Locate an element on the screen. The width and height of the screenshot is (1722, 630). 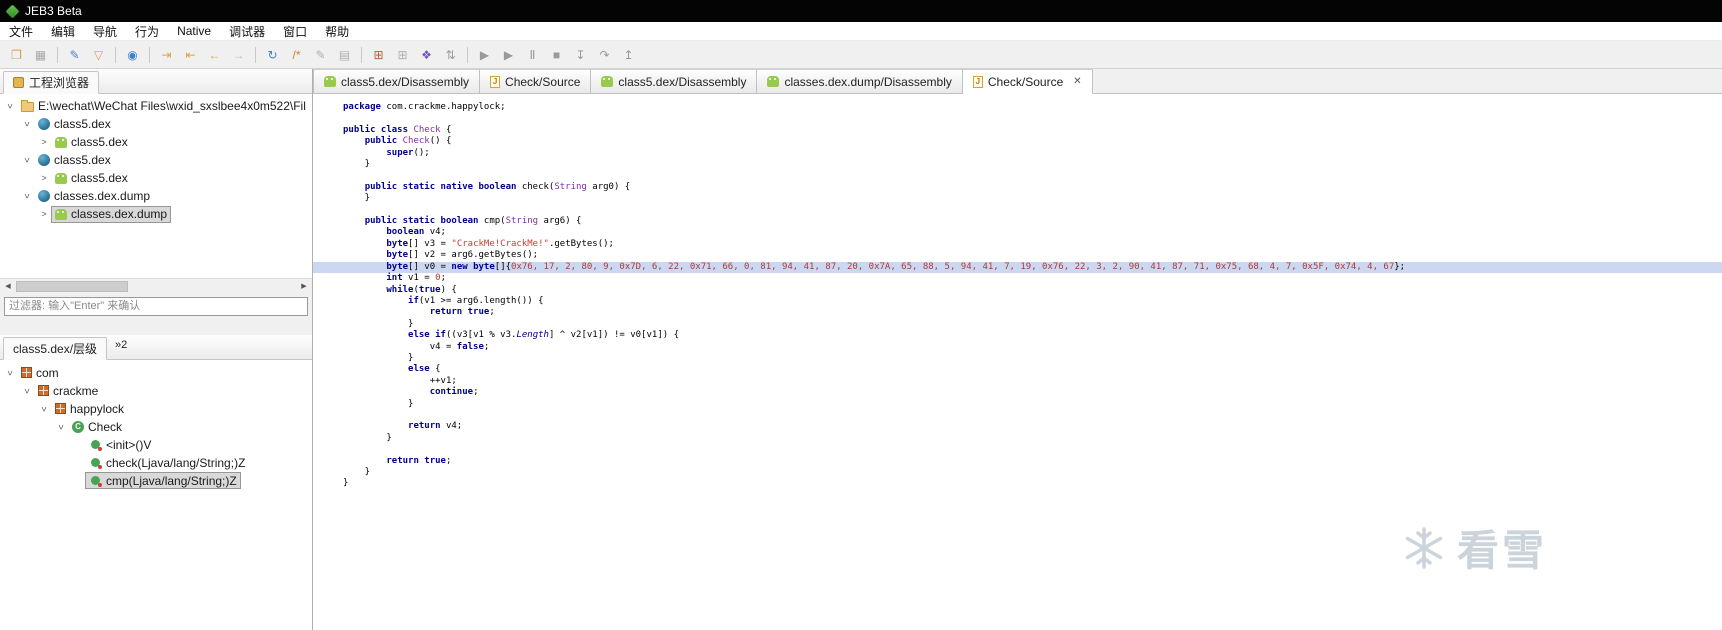
refresh-icon: ↻ is located at coordinates (272, 55).